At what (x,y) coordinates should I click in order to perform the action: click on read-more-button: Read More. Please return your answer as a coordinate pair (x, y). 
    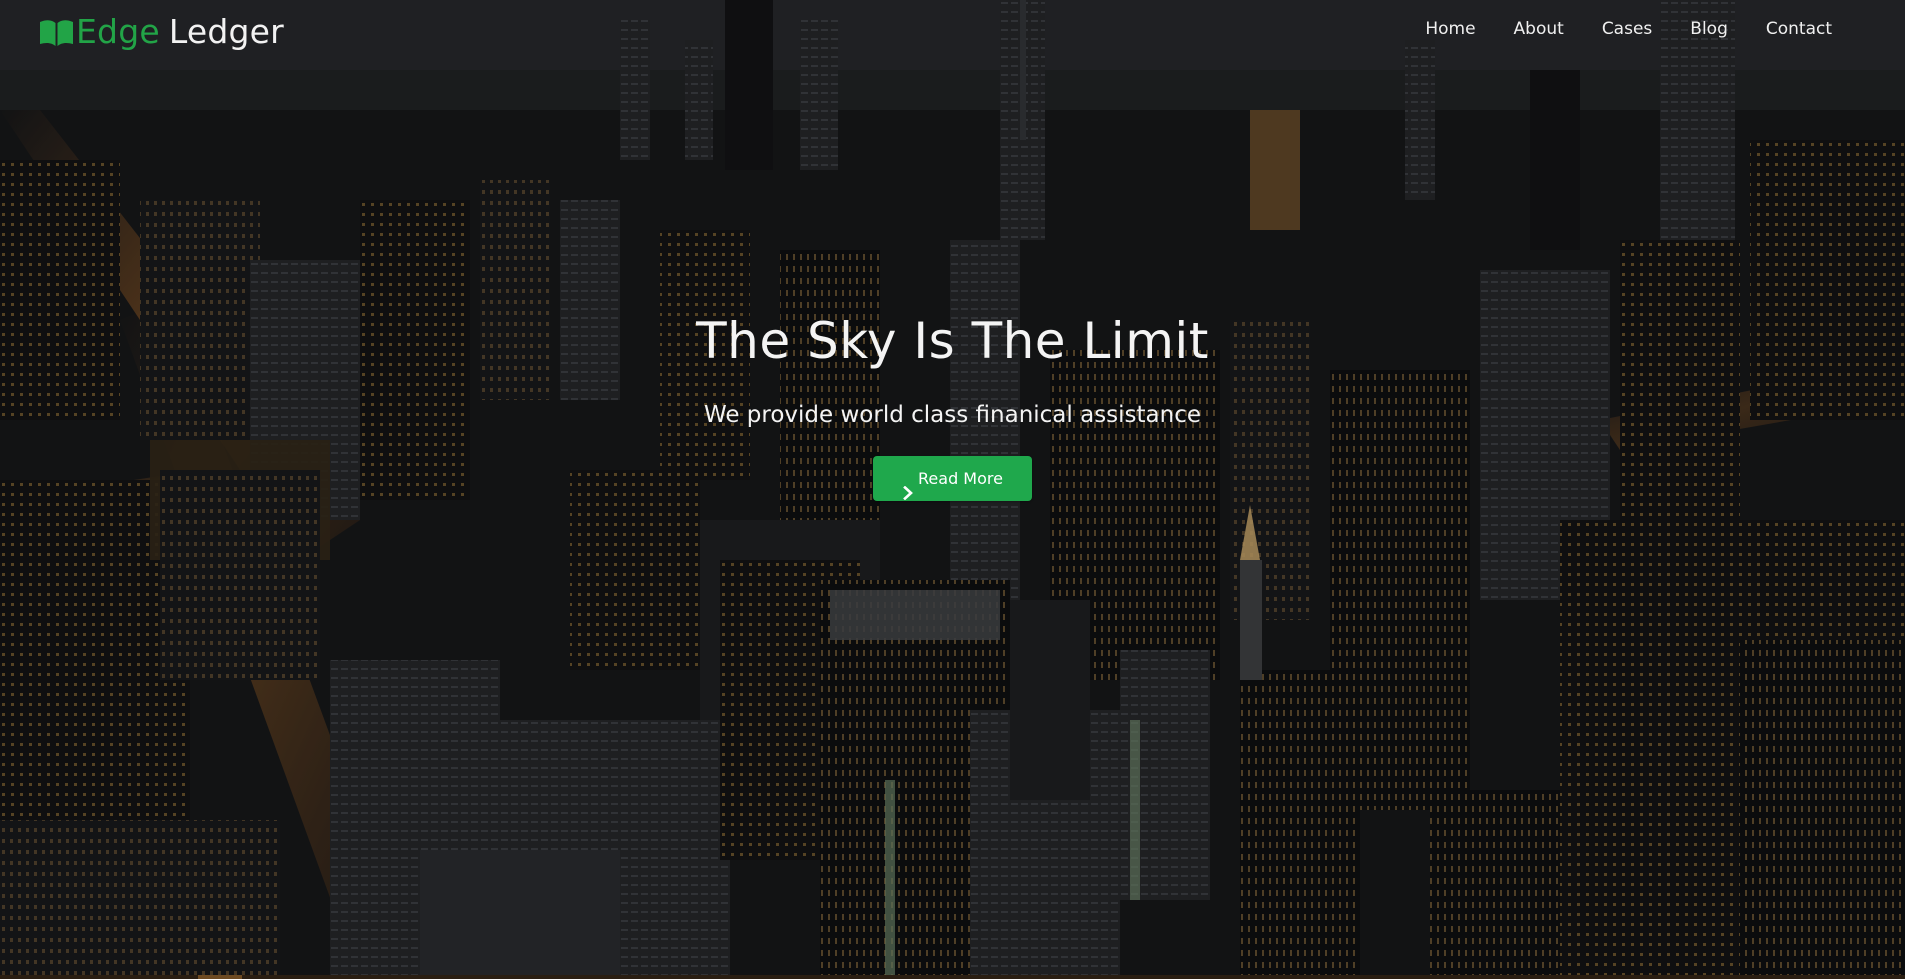
    Looking at the image, I should click on (952, 478).